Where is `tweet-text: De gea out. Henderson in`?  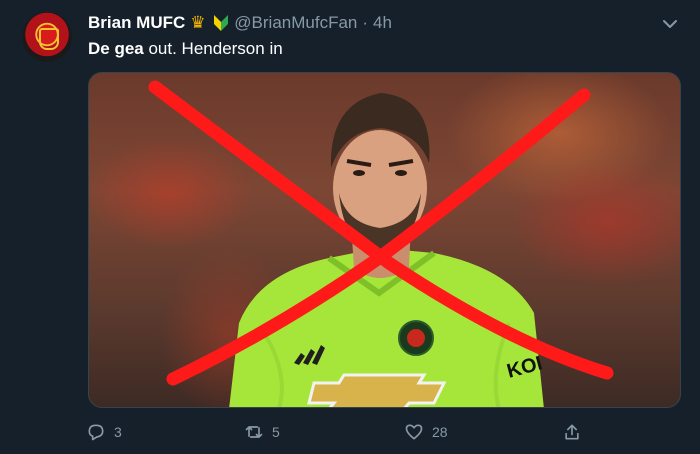
tweet-text: De gea out. Henderson in is located at coordinates (185, 49).